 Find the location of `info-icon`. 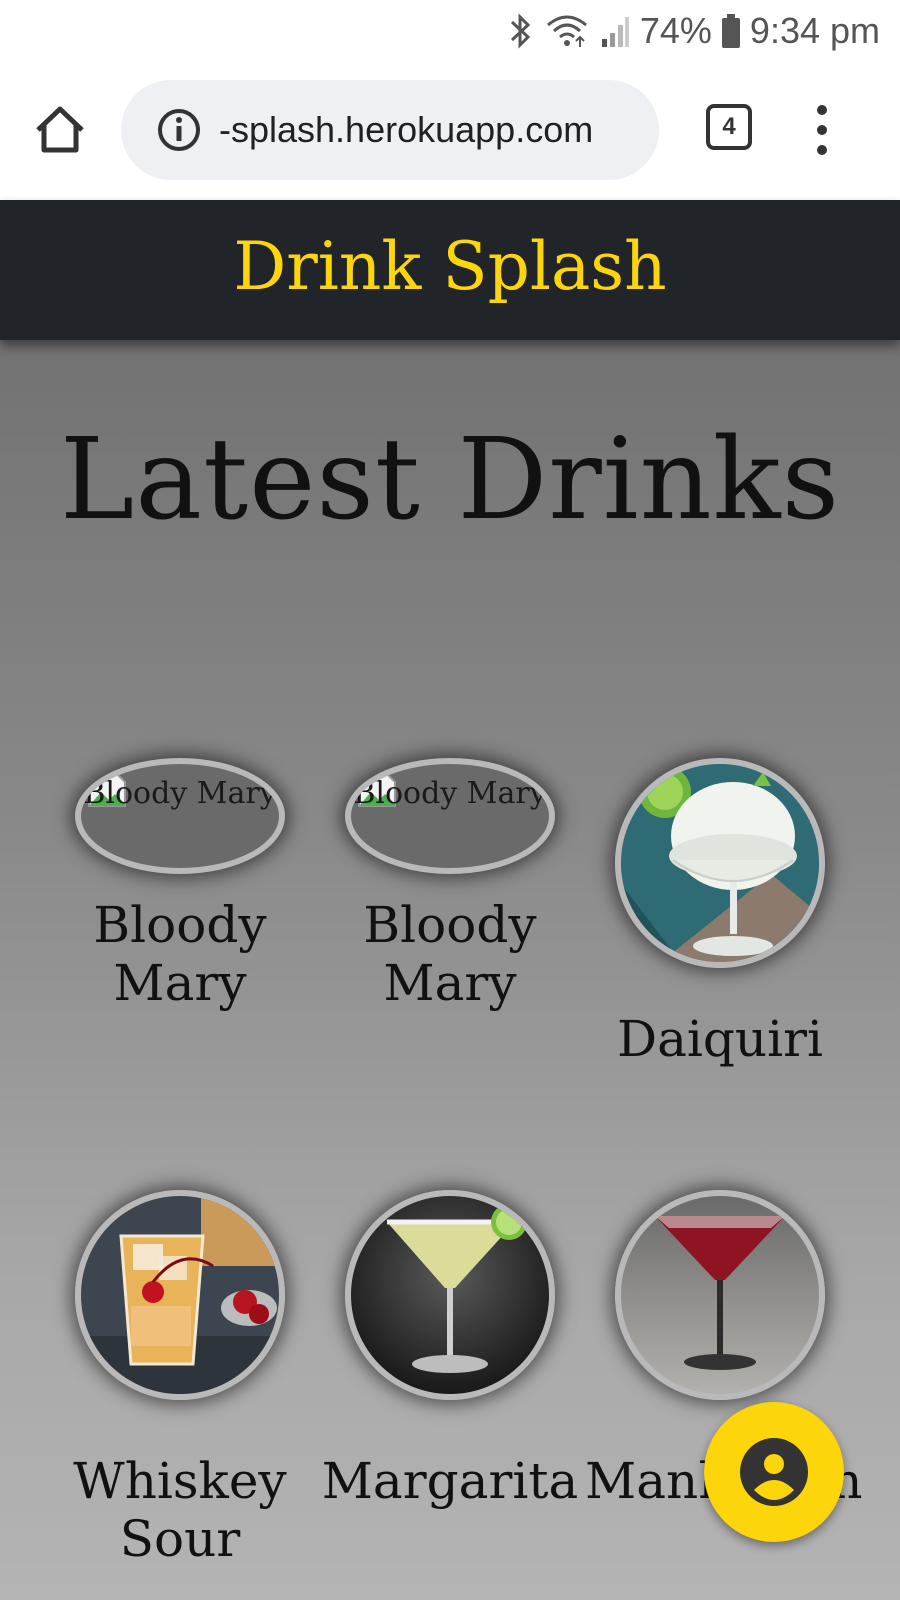

info-icon is located at coordinates (179, 130).